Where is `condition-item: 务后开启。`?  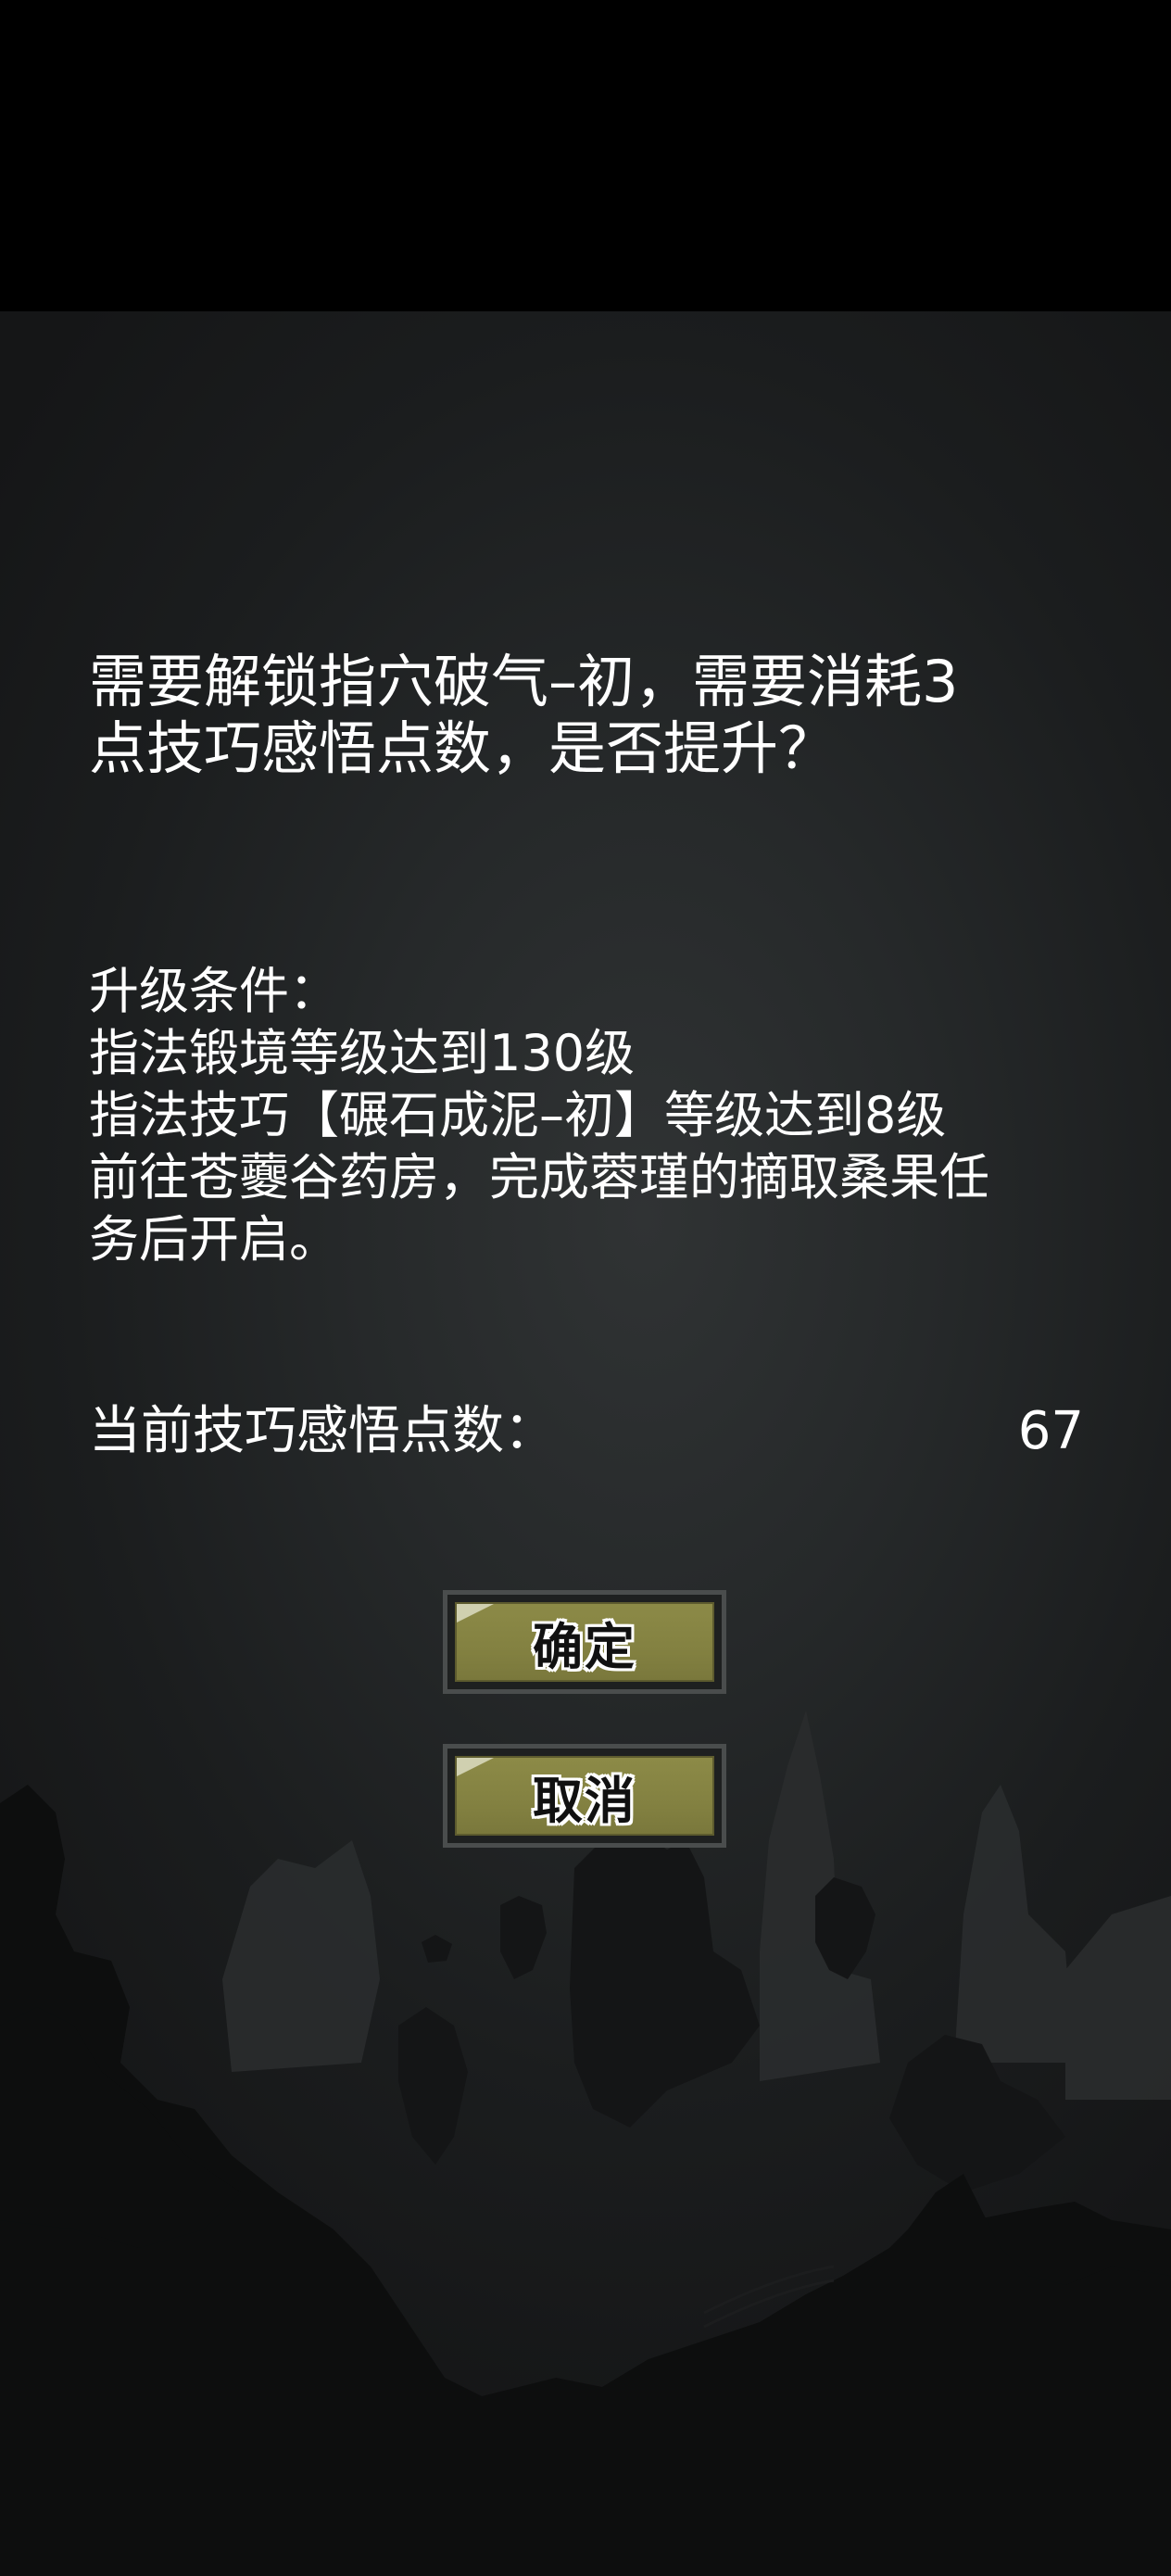 condition-item: 务后开启。 is located at coordinates (214, 1239).